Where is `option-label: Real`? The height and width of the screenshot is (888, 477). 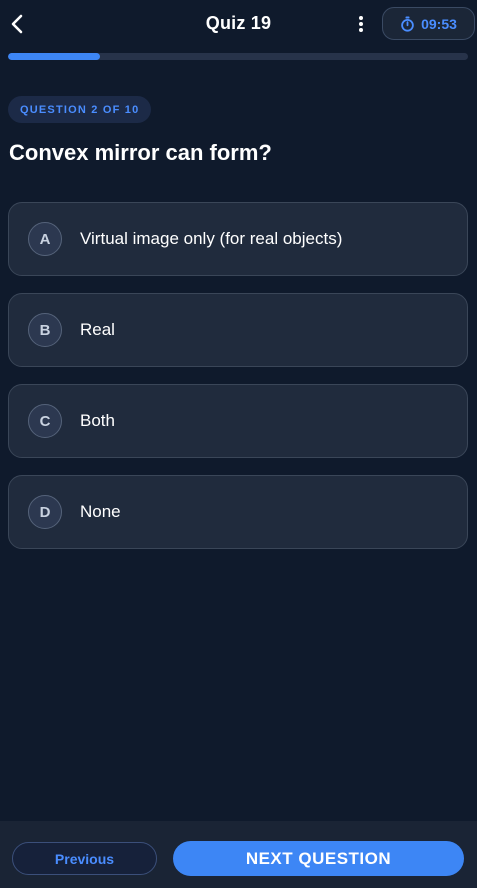
option-label: Real is located at coordinates (97, 329).